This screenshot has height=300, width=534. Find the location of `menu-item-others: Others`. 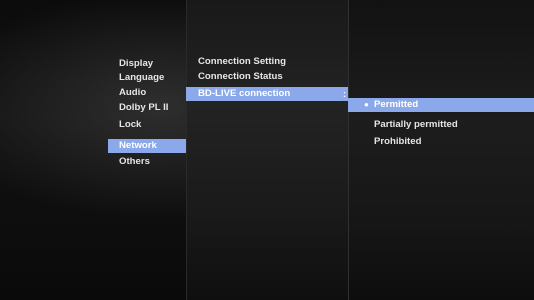

menu-item-others: Others is located at coordinates (134, 162).